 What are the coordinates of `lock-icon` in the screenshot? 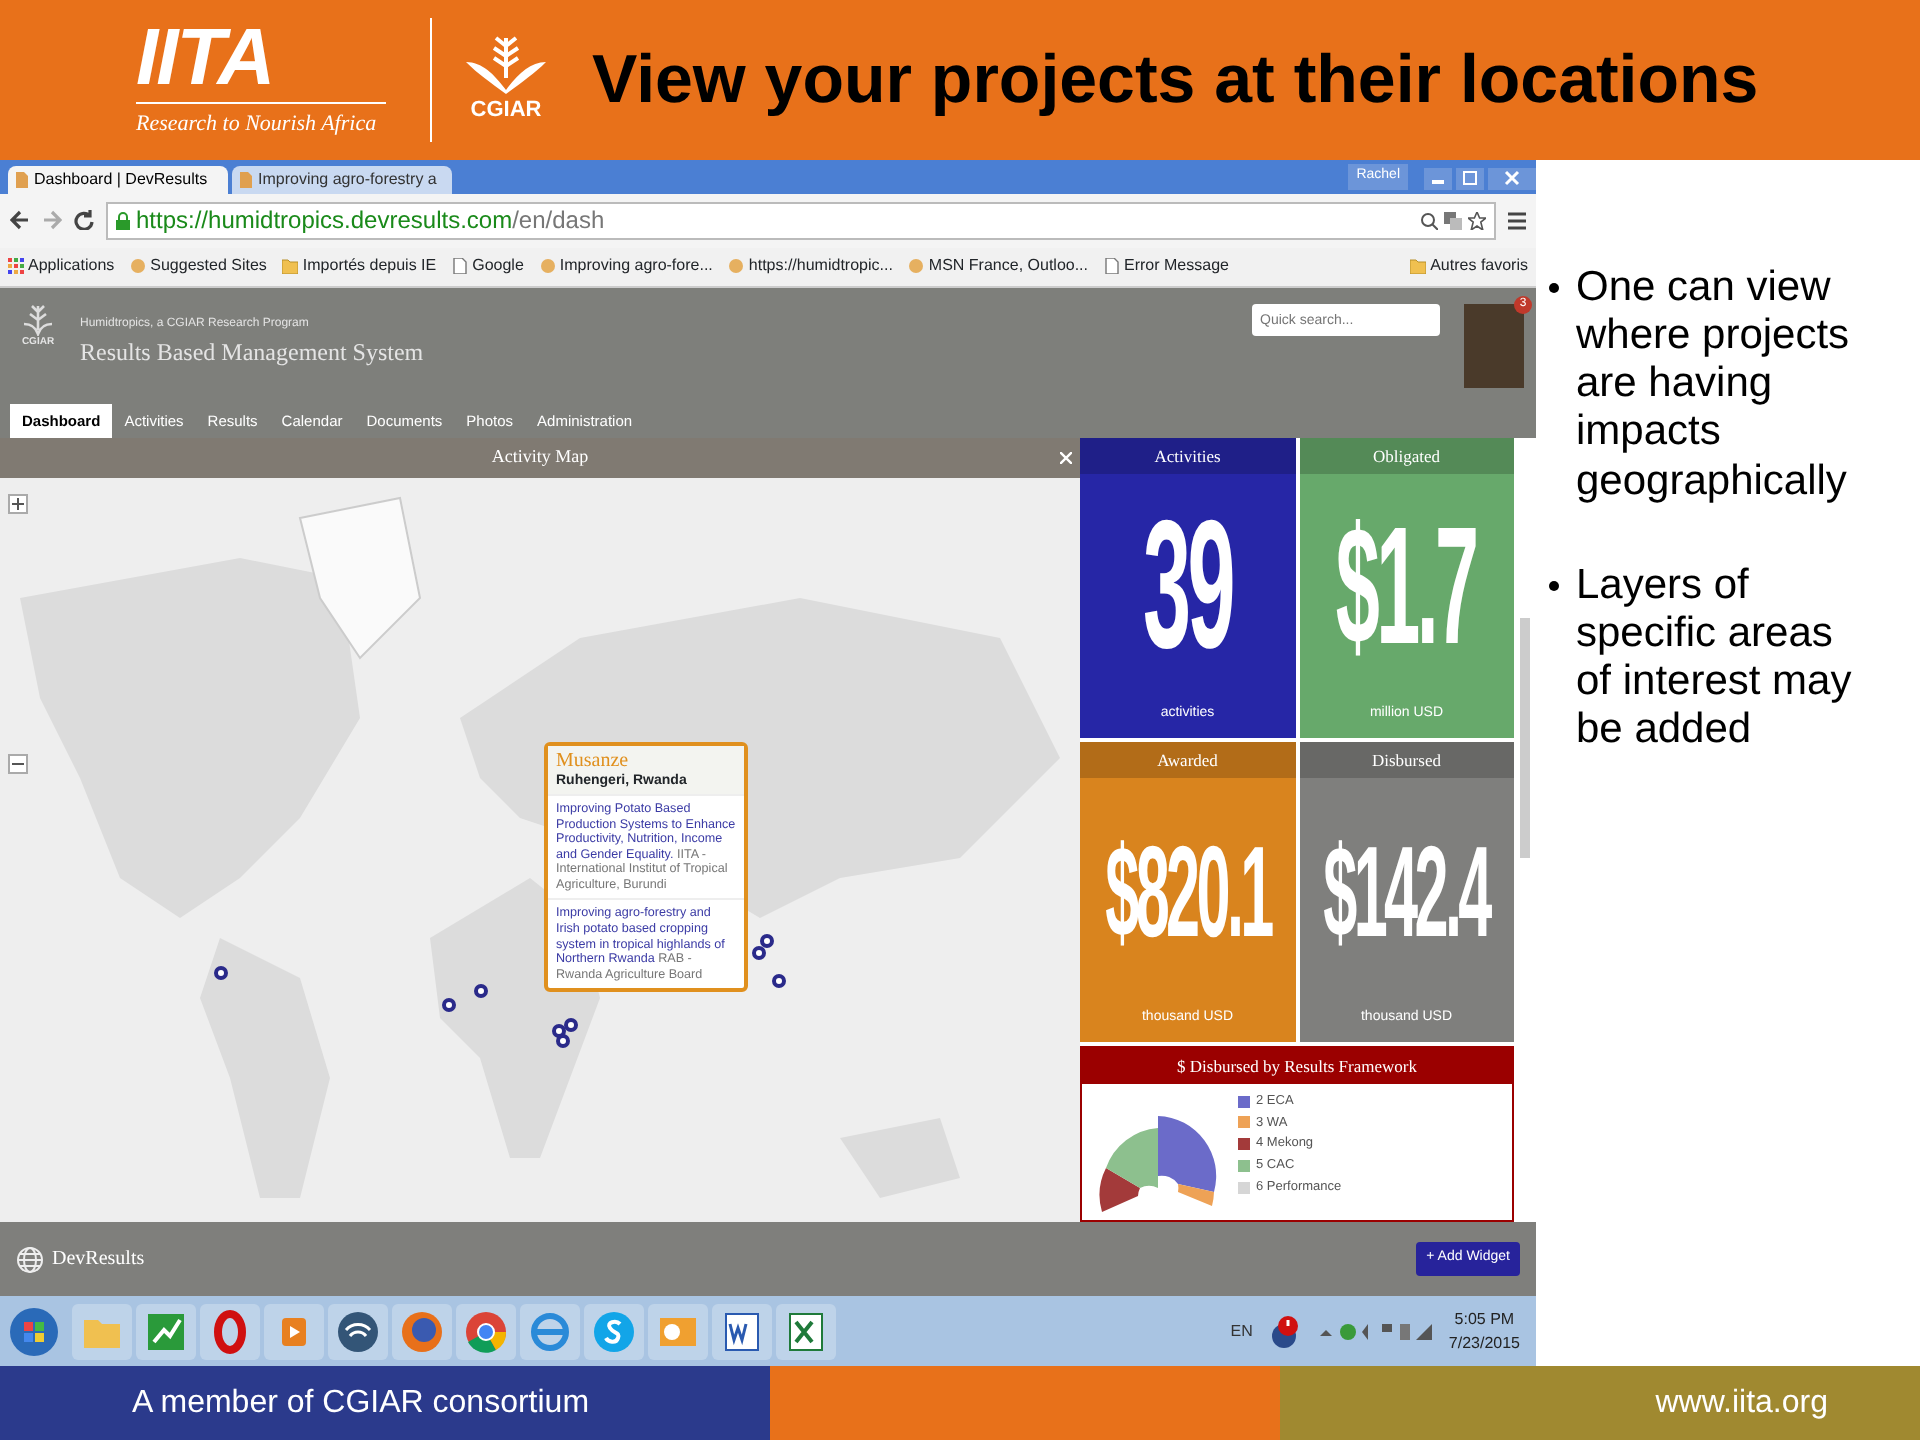 It's located at (123, 220).